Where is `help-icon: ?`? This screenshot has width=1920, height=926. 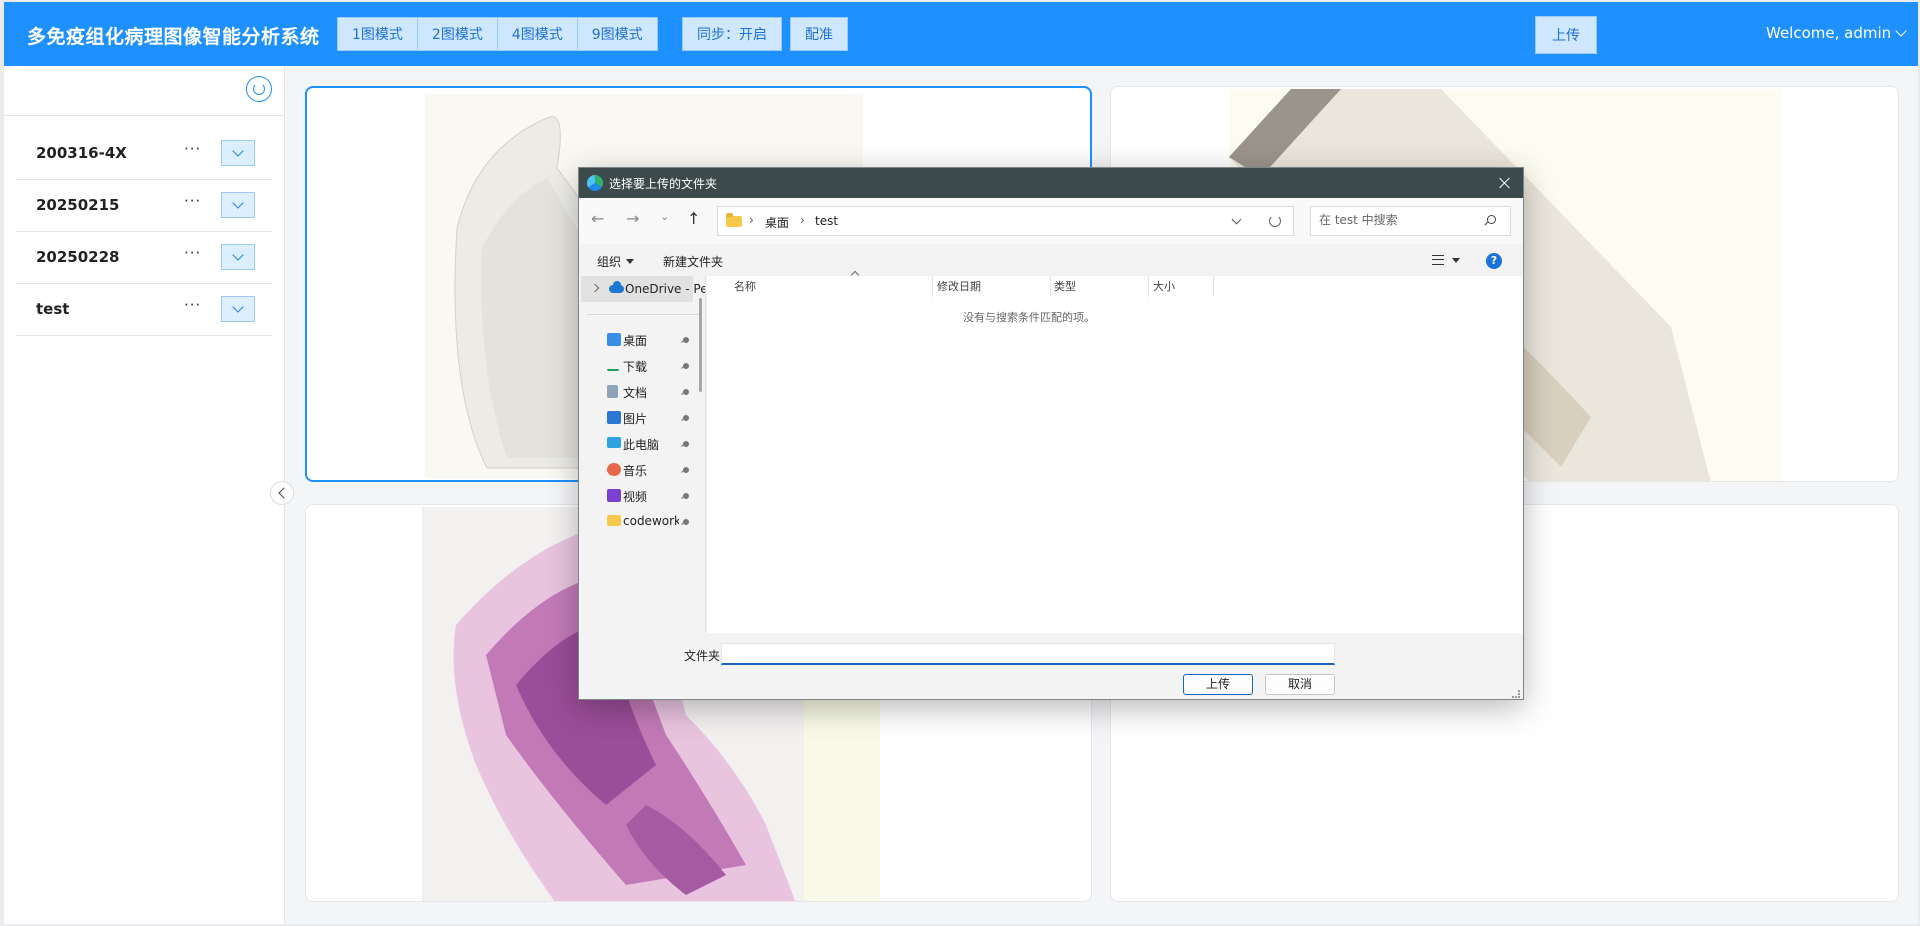 help-icon: ? is located at coordinates (1494, 261).